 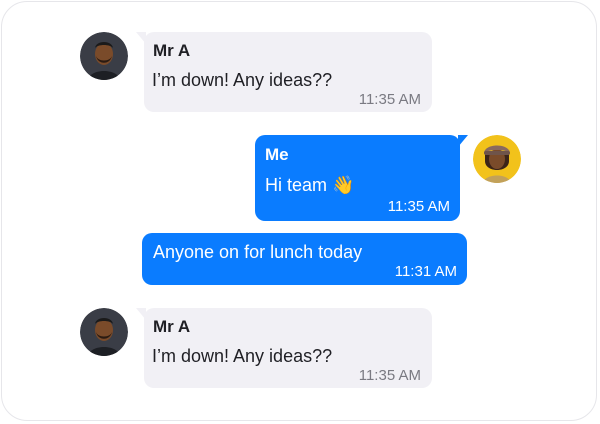 What do you see at coordinates (425, 271) in the screenshot?
I see `message-time: 11:31 AM` at bounding box center [425, 271].